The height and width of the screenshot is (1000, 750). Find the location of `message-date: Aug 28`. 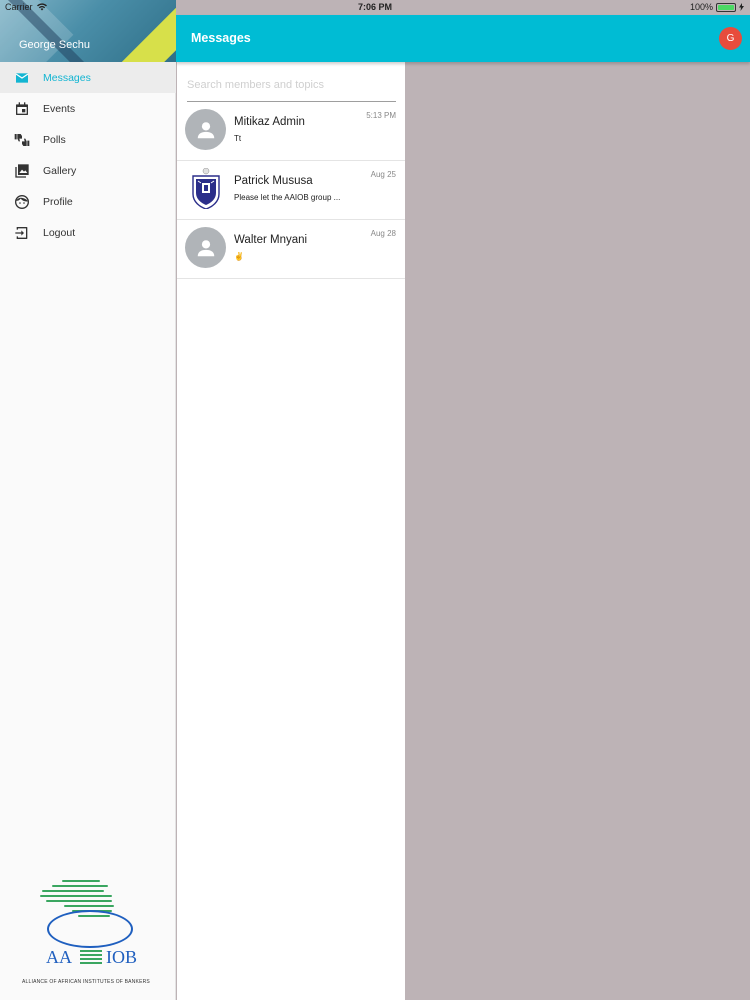

message-date: Aug 28 is located at coordinates (383, 233).